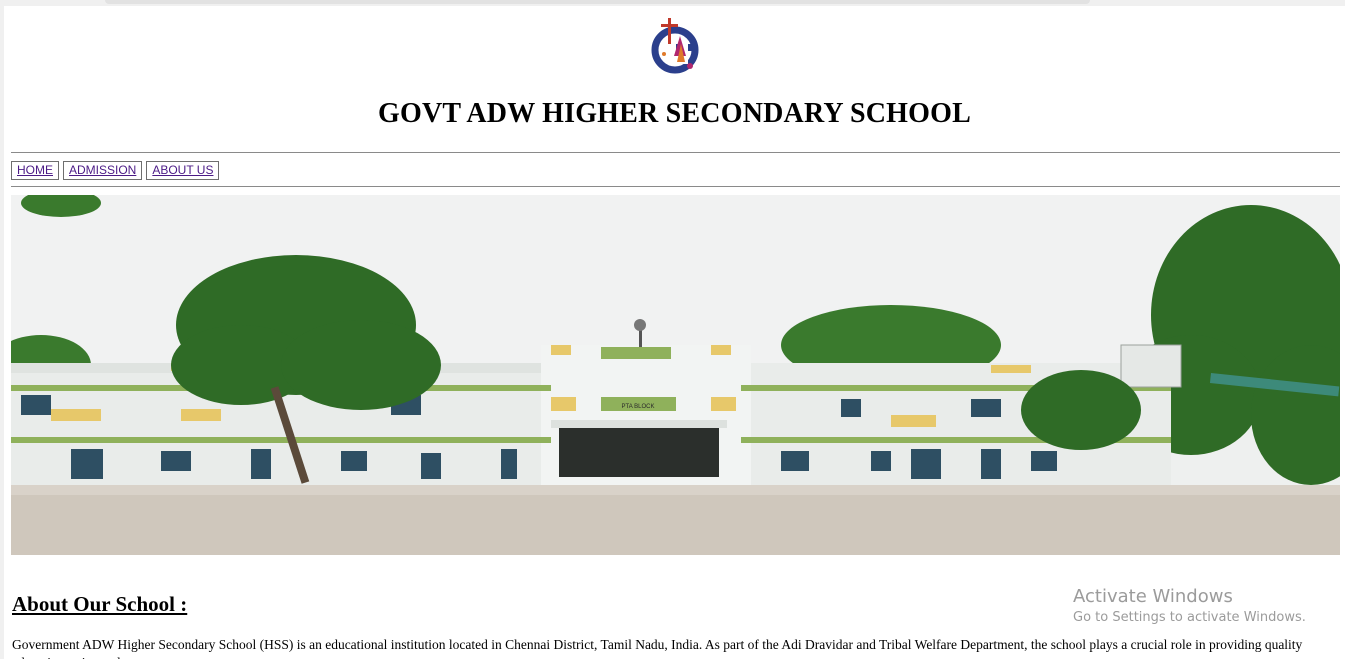 The width and height of the screenshot is (1345, 659). What do you see at coordinates (1189, 617) in the screenshot?
I see `activate-windows-subtitle: Go to Settings to activate Windows.` at bounding box center [1189, 617].